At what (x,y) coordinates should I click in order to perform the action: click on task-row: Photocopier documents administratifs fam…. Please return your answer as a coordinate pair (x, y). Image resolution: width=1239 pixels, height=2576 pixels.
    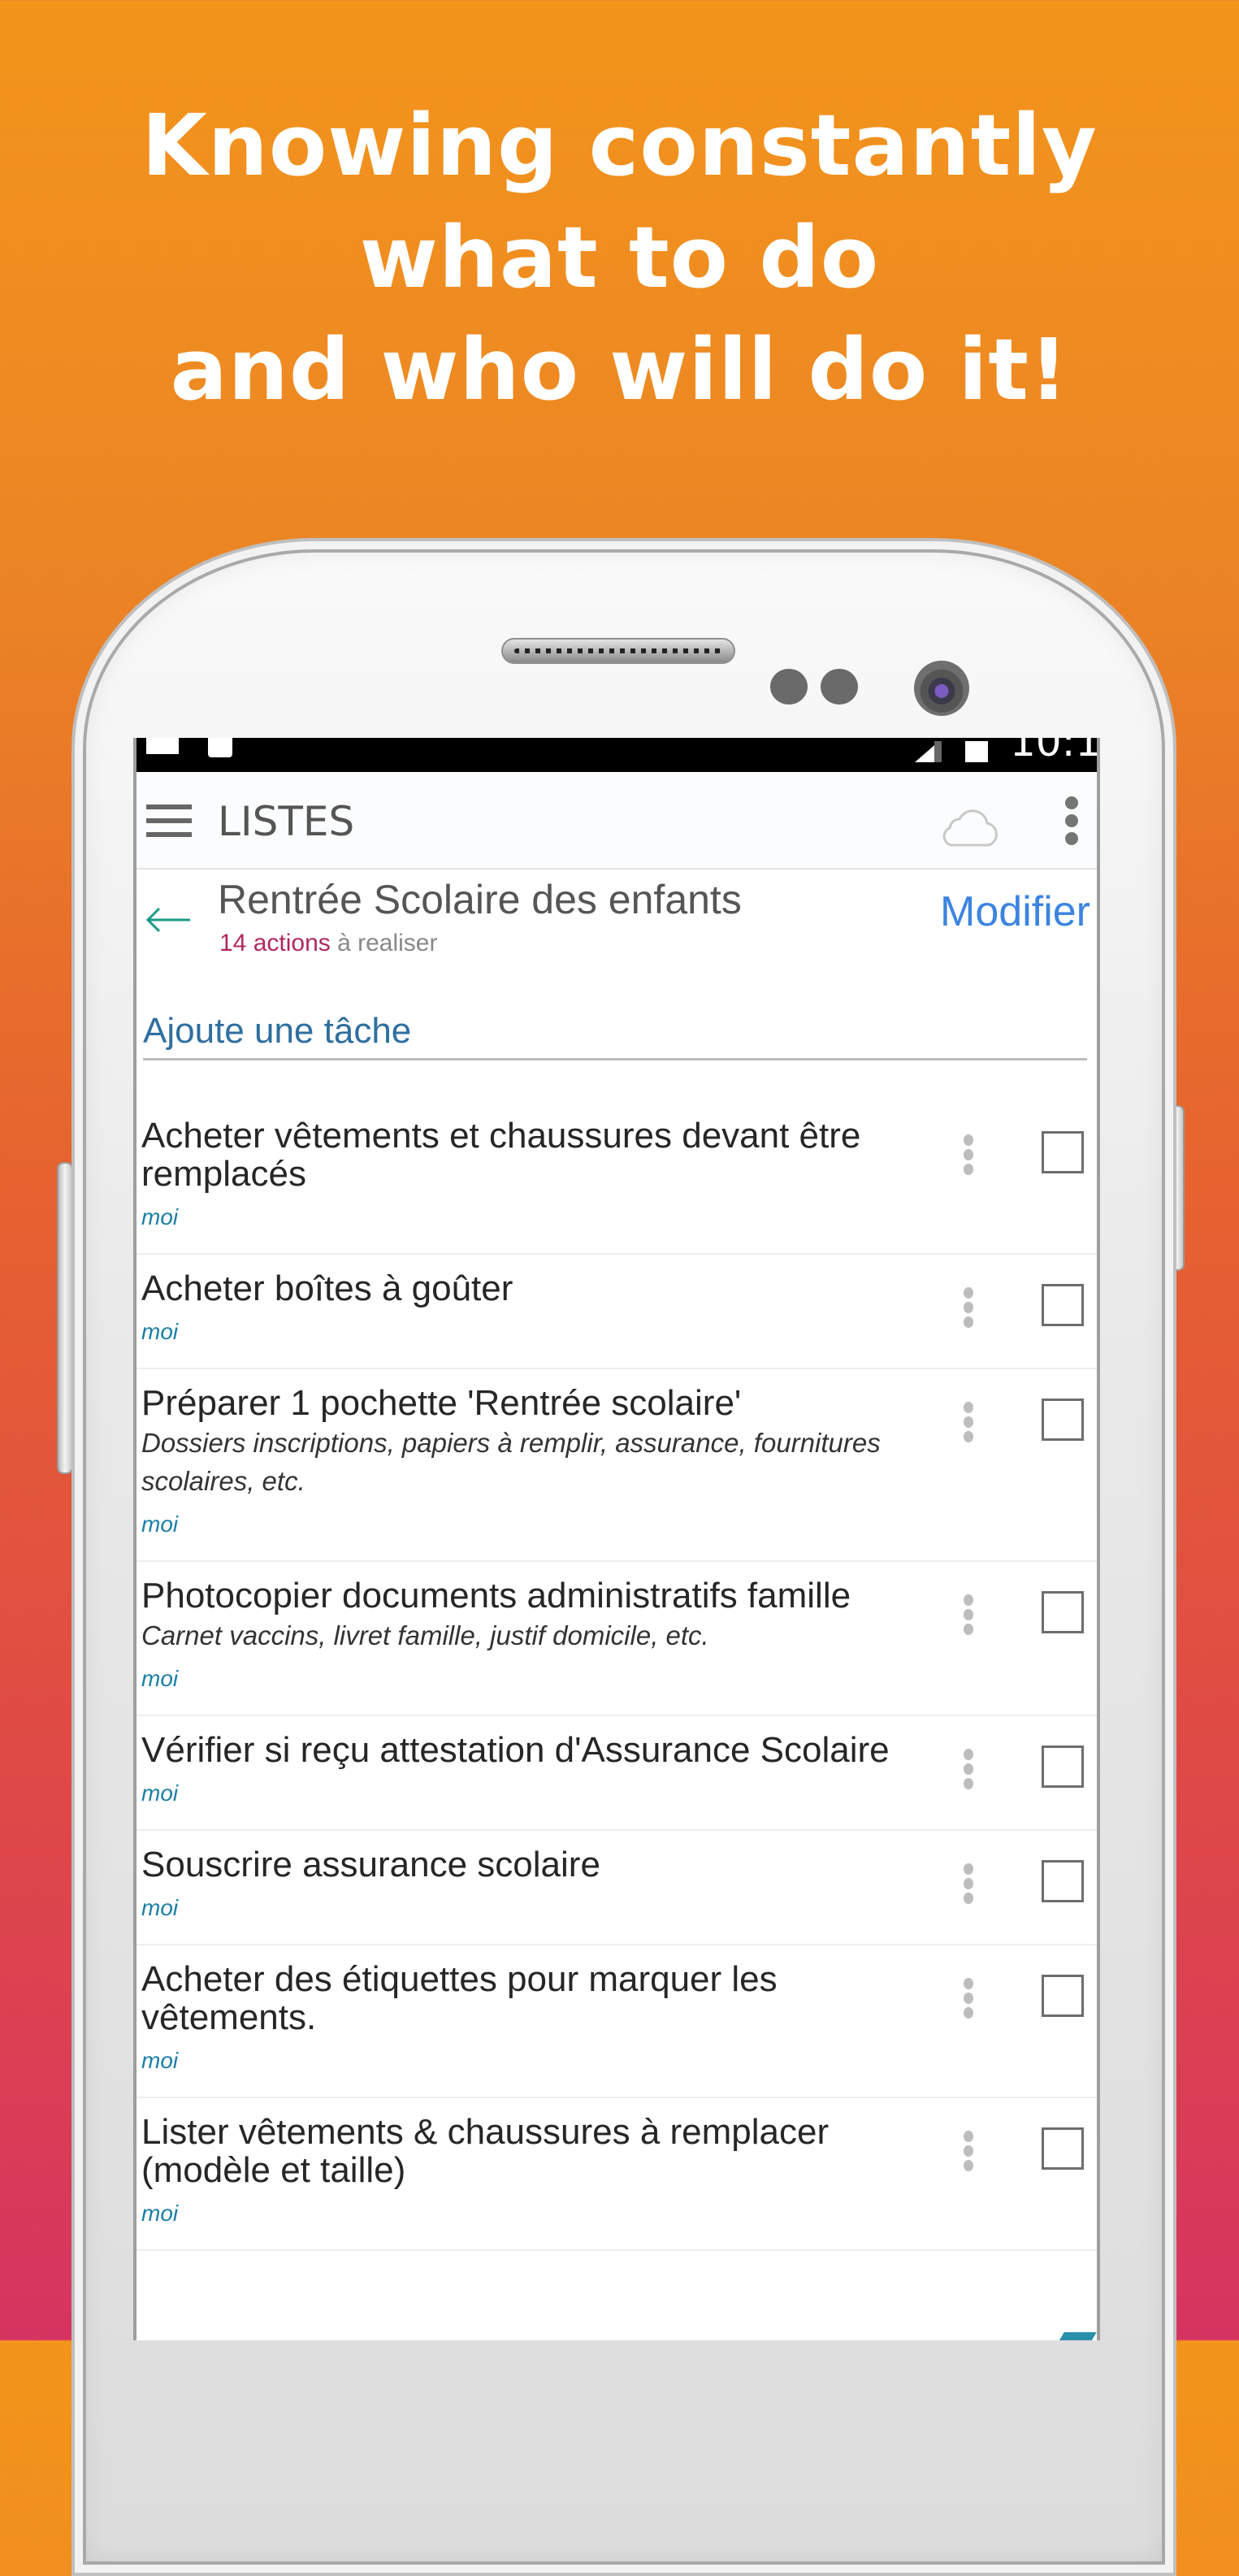
    Looking at the image, I should click on (616, 1639).